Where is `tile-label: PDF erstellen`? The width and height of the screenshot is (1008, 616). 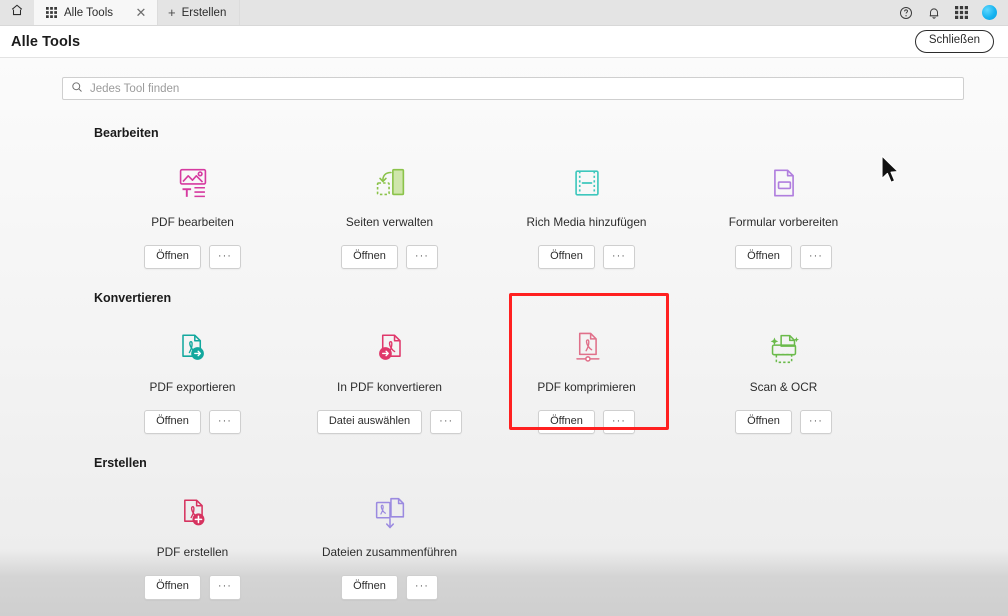 tile-label: PDF erstellen is located at coordinates (192, 552).